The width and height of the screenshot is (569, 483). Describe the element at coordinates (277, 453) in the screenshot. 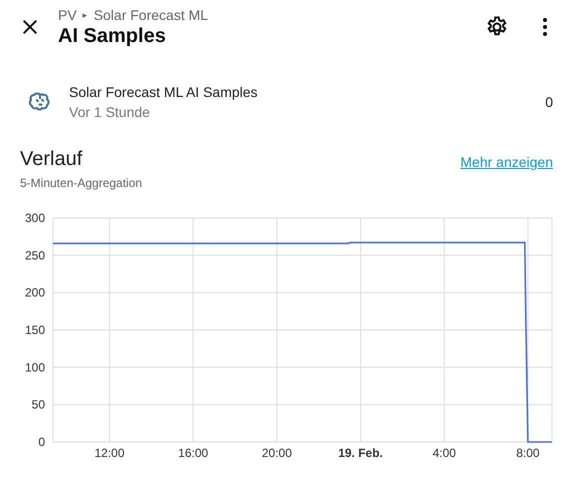

I see `x-axis-label: 20:00` at that location.